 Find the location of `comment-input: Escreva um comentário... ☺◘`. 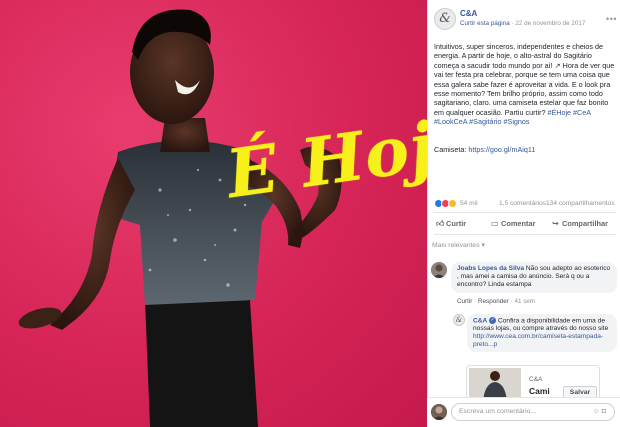

comment-input: Escreva um comentário... ☺◘ is located at coordinates (533, 412).